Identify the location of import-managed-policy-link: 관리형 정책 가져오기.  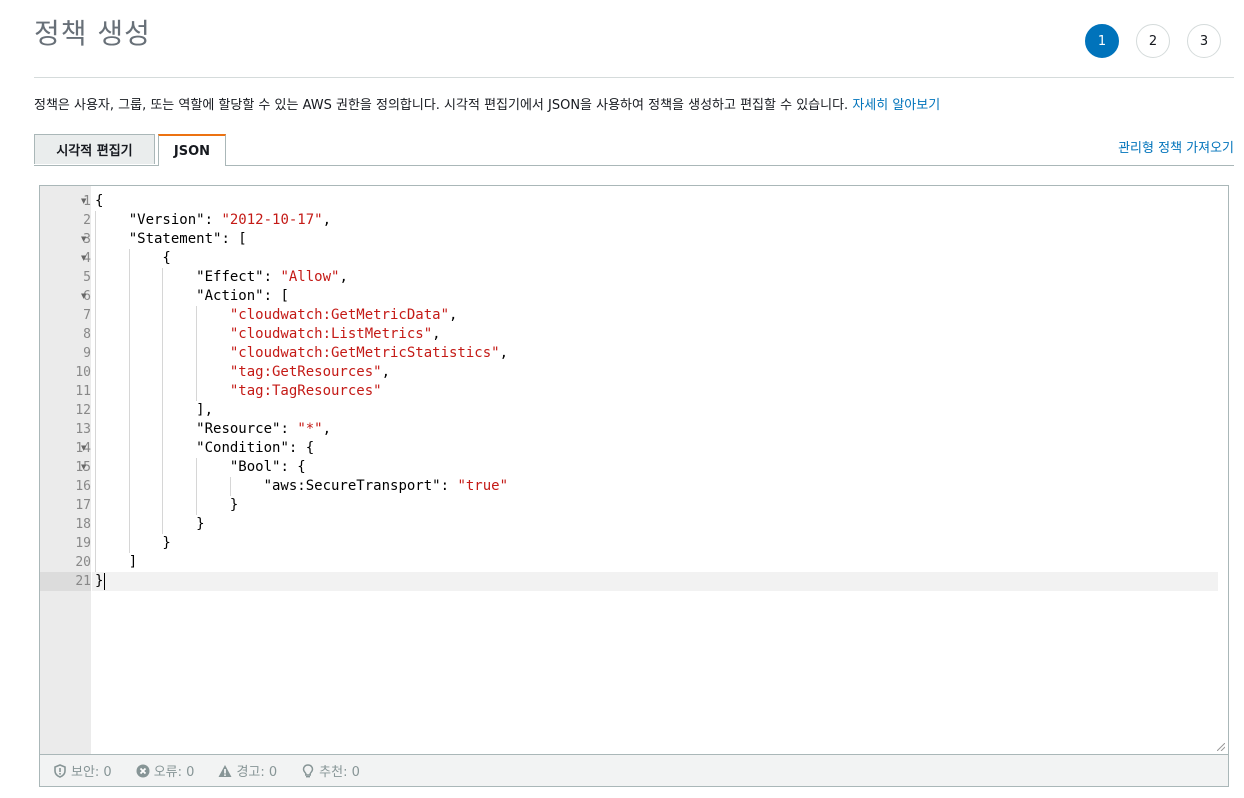
(1176, 146).